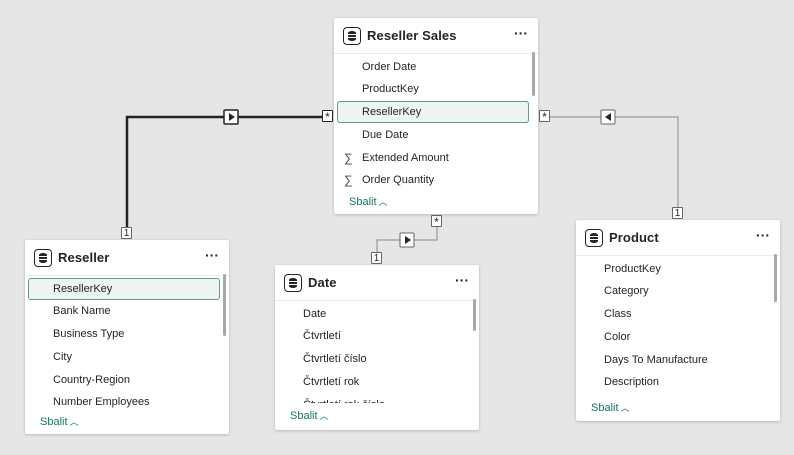 The height and width of the screenshot is (455, 794). I want to click on field-item: City, so click(123, 357).